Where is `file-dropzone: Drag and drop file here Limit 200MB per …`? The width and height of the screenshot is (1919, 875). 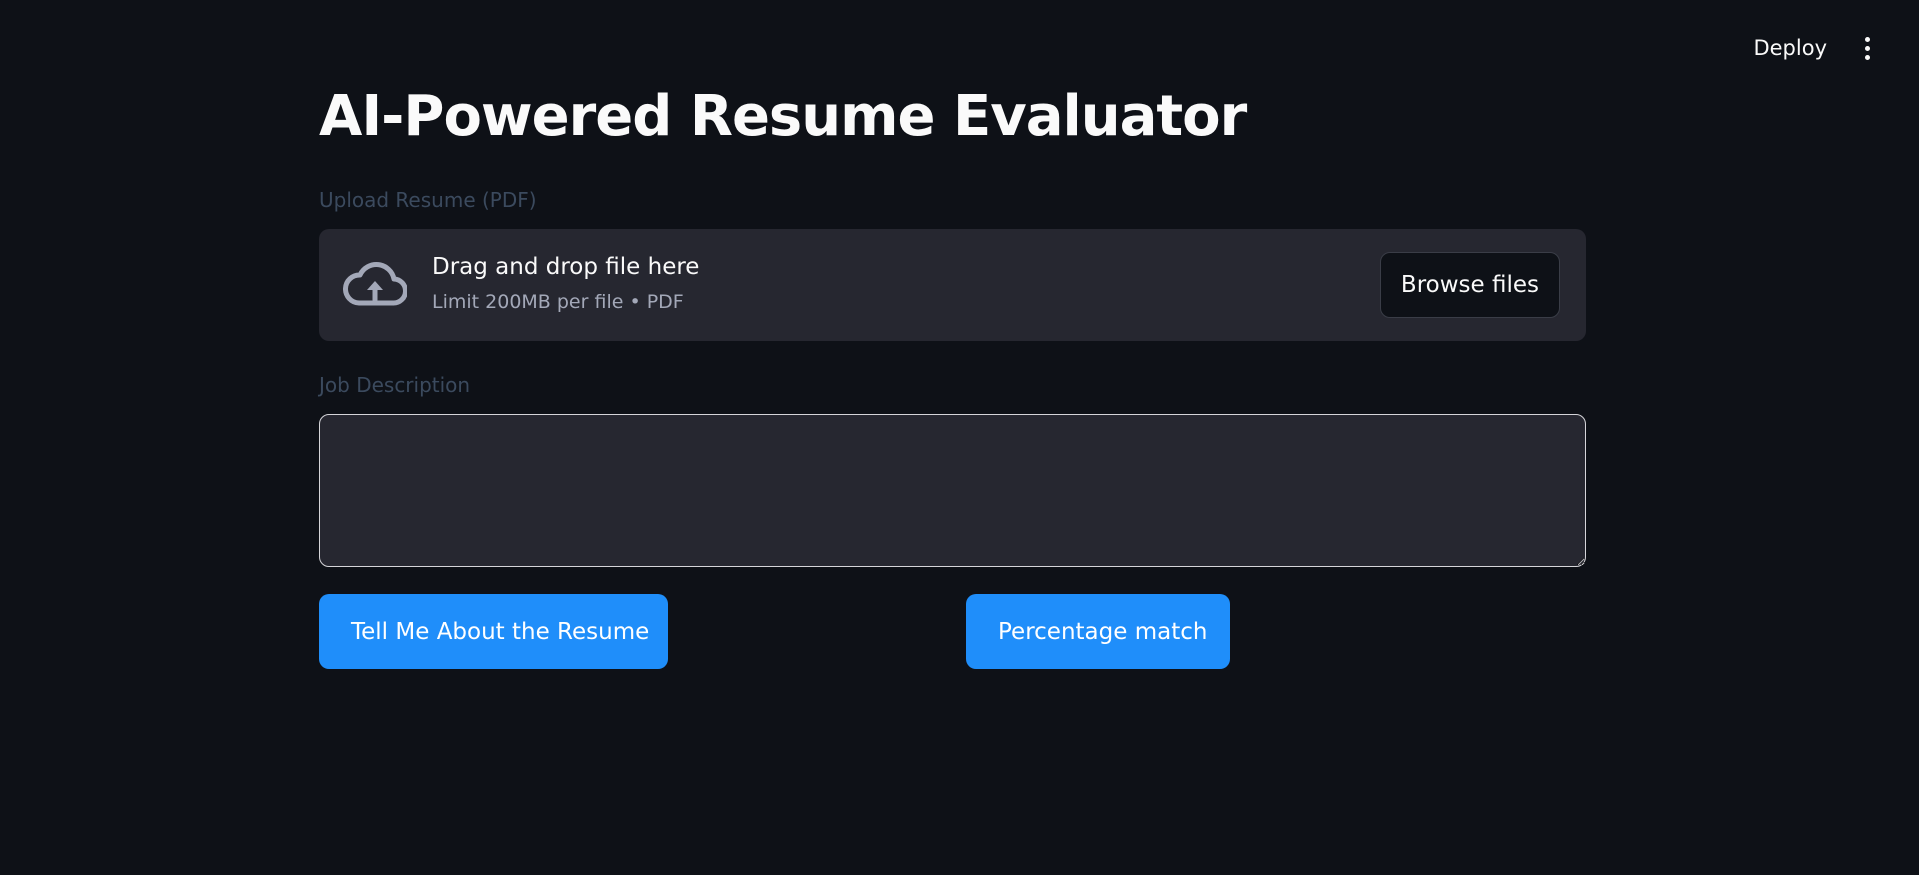
file-dropzone: Drag and drop file here Limit 200MB per … is located at coordinates (952, 285).